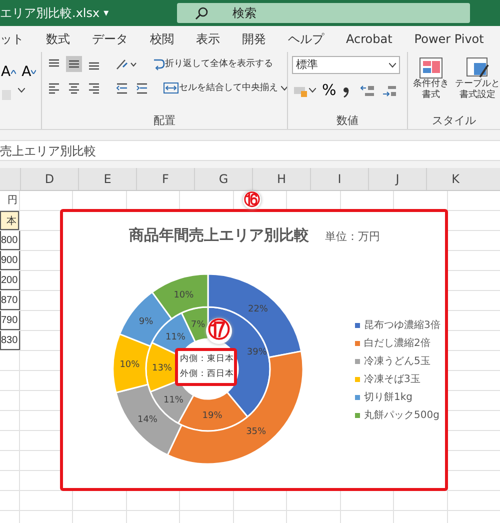  What do you see at coordinates (165, 179) in the screenshot?
I see `column-header: F` at bounding box center [165, 179].